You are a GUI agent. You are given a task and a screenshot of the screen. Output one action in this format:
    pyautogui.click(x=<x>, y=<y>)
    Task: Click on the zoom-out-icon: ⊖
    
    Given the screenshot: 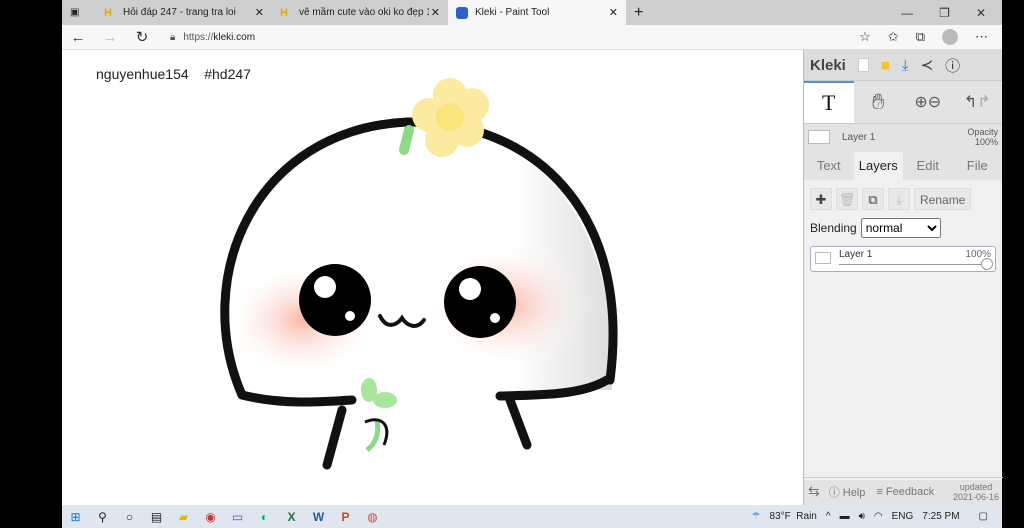 What is the action you would take?
    pyautogui.click(x=934, y=102)
    